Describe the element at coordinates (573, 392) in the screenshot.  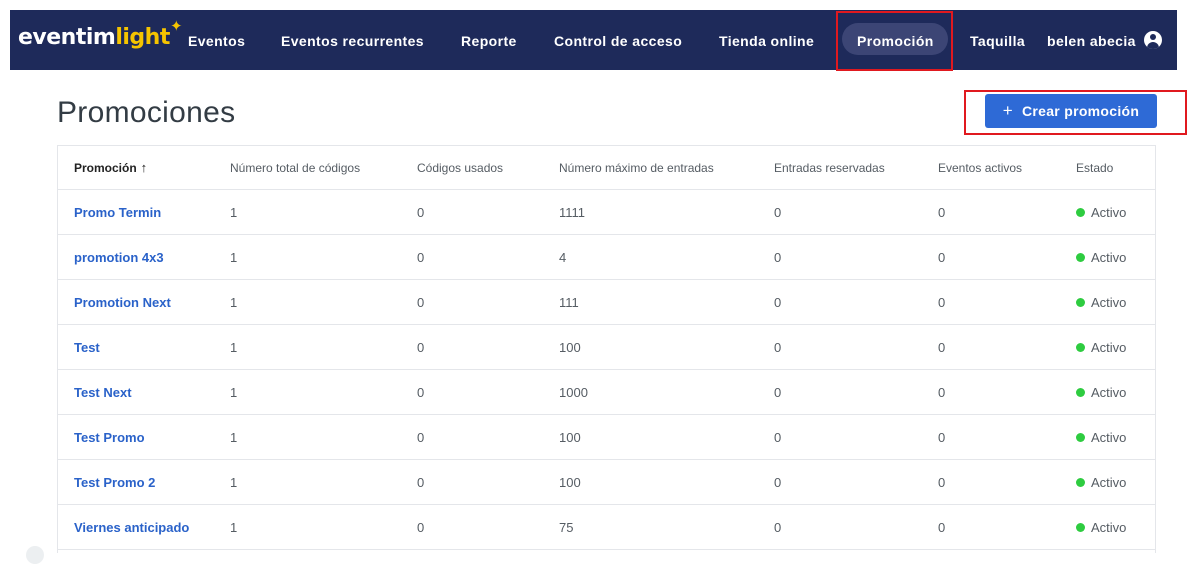
I see `max-entries: 1000` at that location.